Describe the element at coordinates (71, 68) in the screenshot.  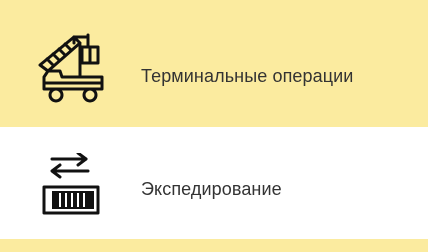
I see `forklift-loader-icon` at that location.